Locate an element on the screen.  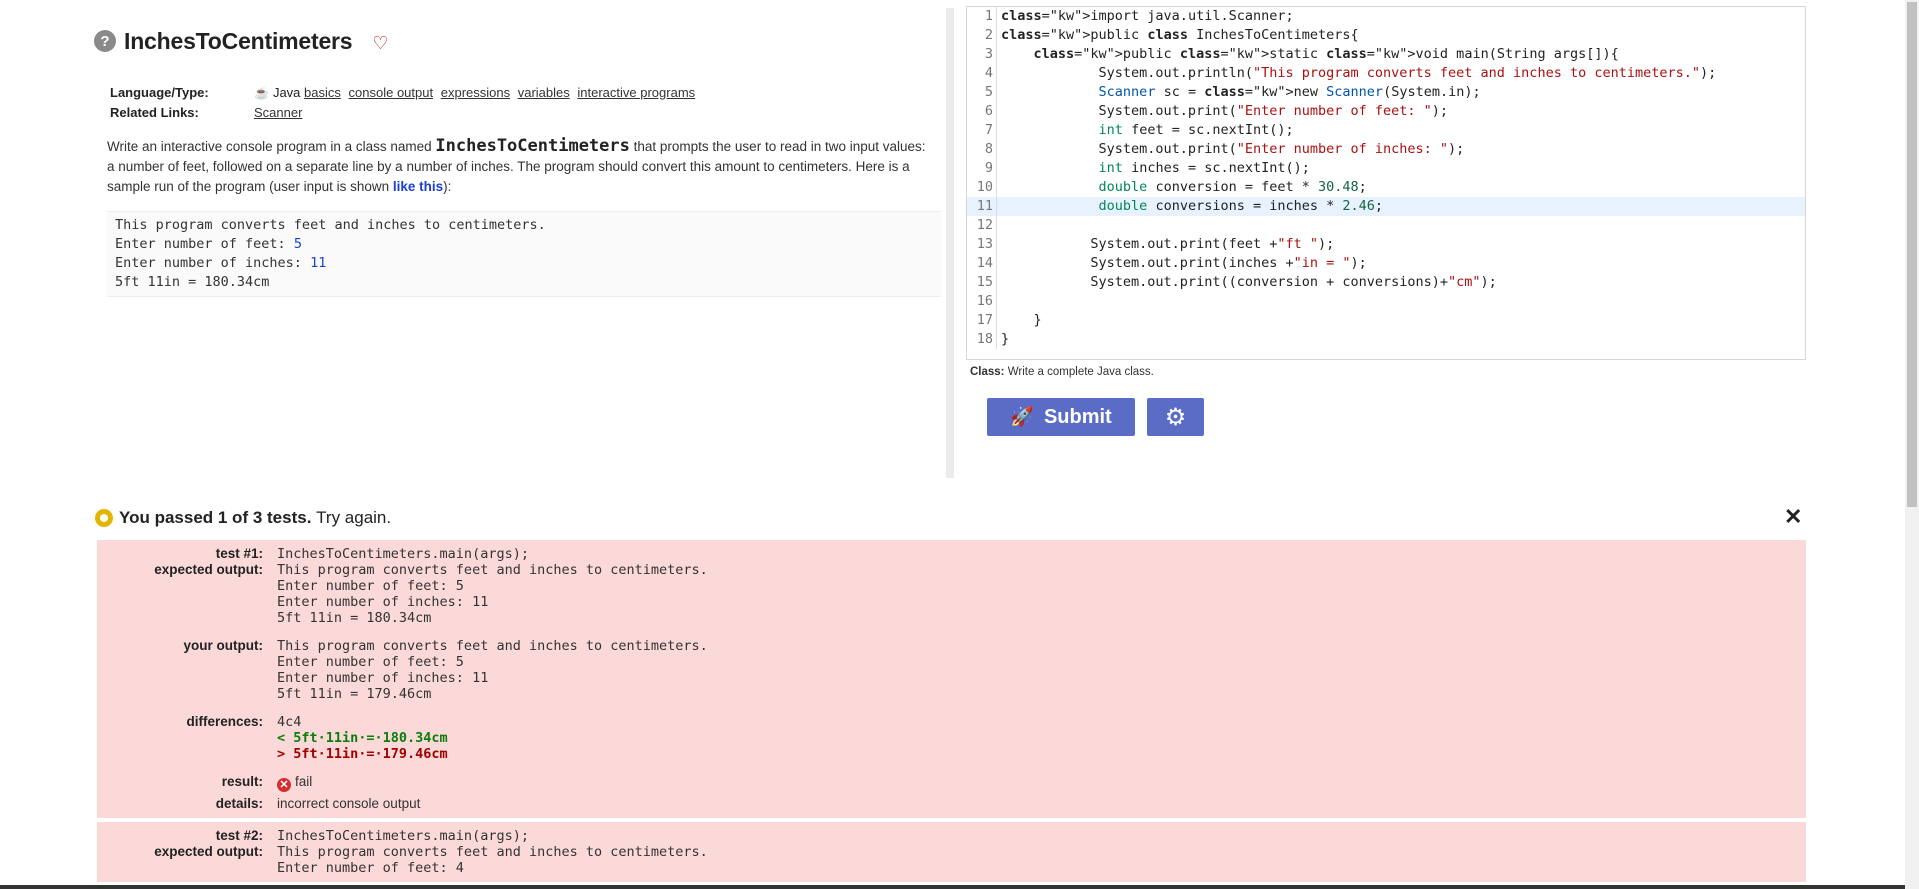
code-line: 10 double conversion = feet * 30.48; is located at coordinates (1386, 187).